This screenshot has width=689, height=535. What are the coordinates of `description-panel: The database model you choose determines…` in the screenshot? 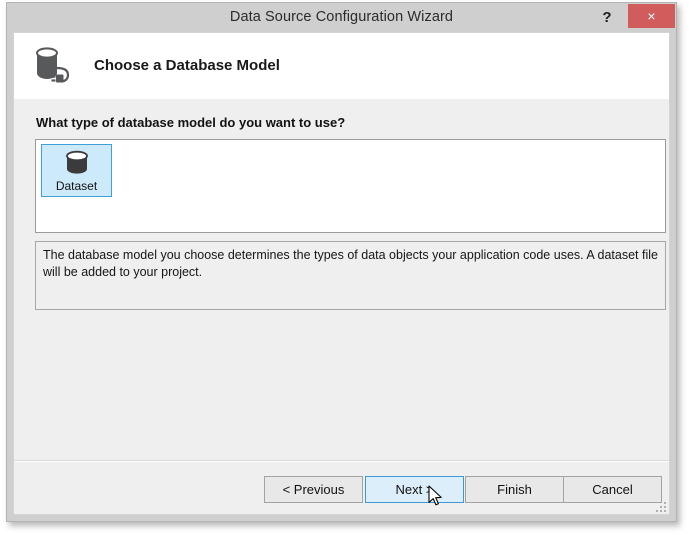 It's located at (350, 275).